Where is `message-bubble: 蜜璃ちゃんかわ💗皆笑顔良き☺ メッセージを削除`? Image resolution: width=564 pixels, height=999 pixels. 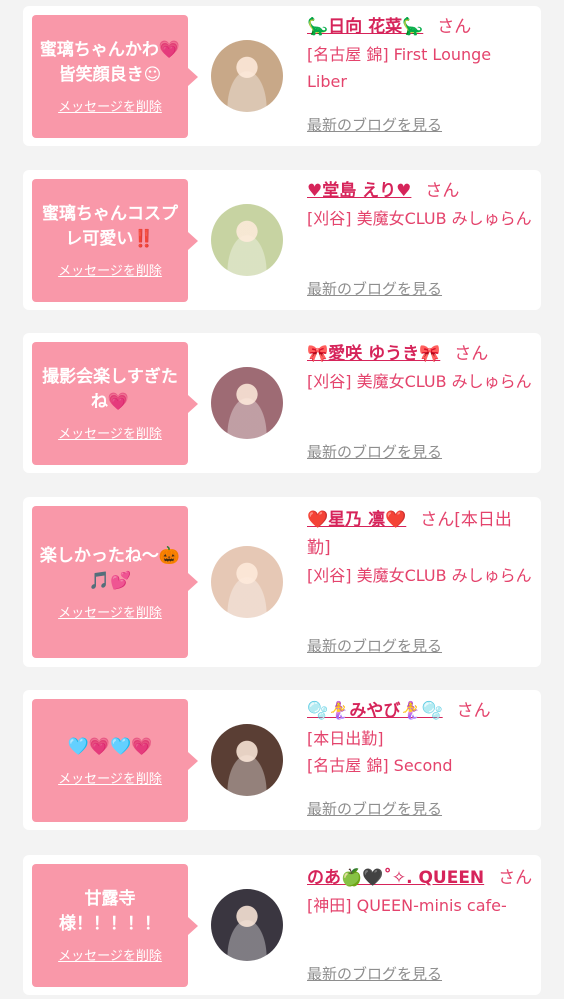 message-bubble: 蜜璃ちゃんかわ💗皆笑顔良き☺ メッセージを削除 is located at coordinates (115, 76).